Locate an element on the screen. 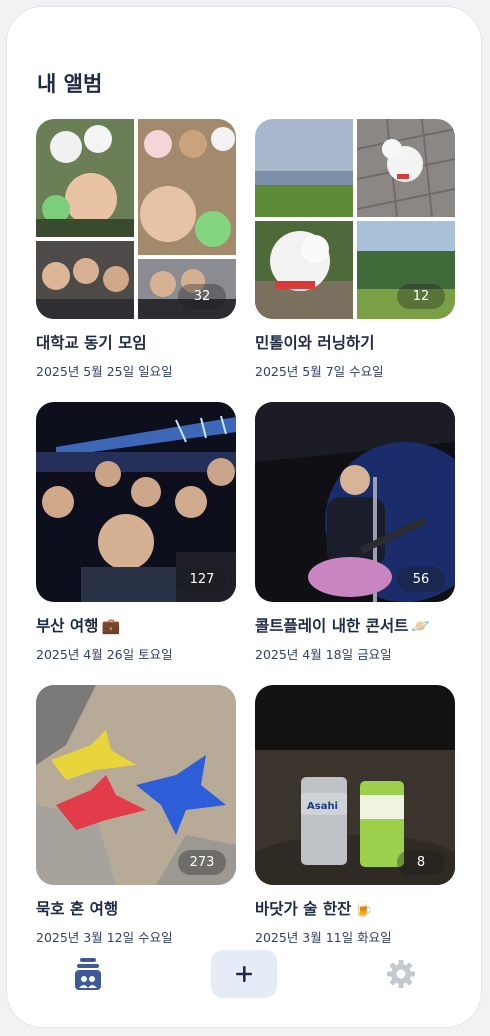  albums-tab is located at coordinates (88, 974).